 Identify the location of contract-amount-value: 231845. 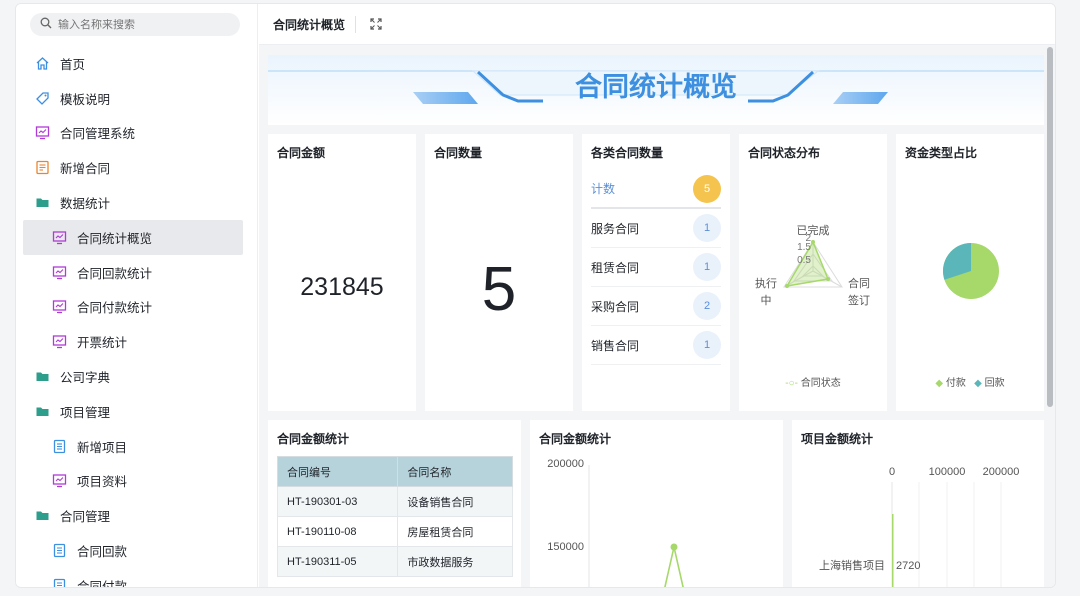
(342, 287).